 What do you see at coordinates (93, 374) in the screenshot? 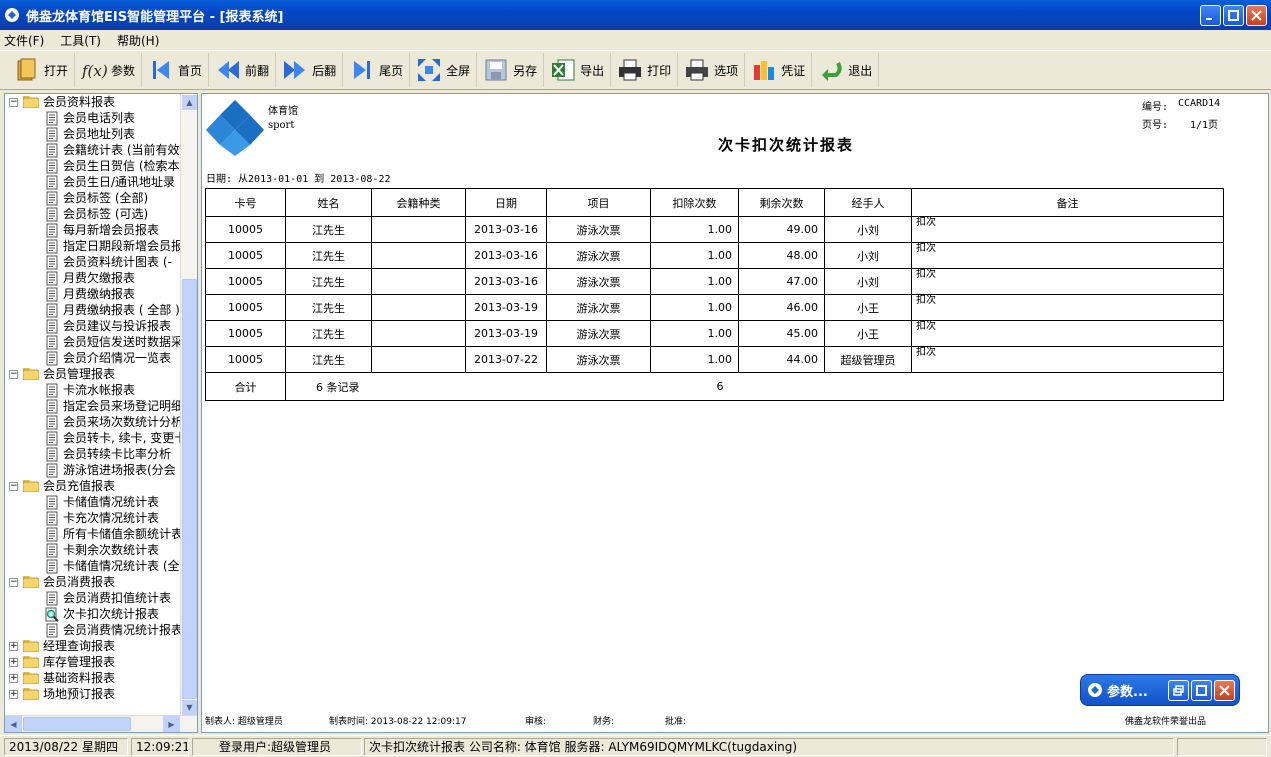
I see `tree-folder: − 会员管理报表` at bounding box center [93, 374].